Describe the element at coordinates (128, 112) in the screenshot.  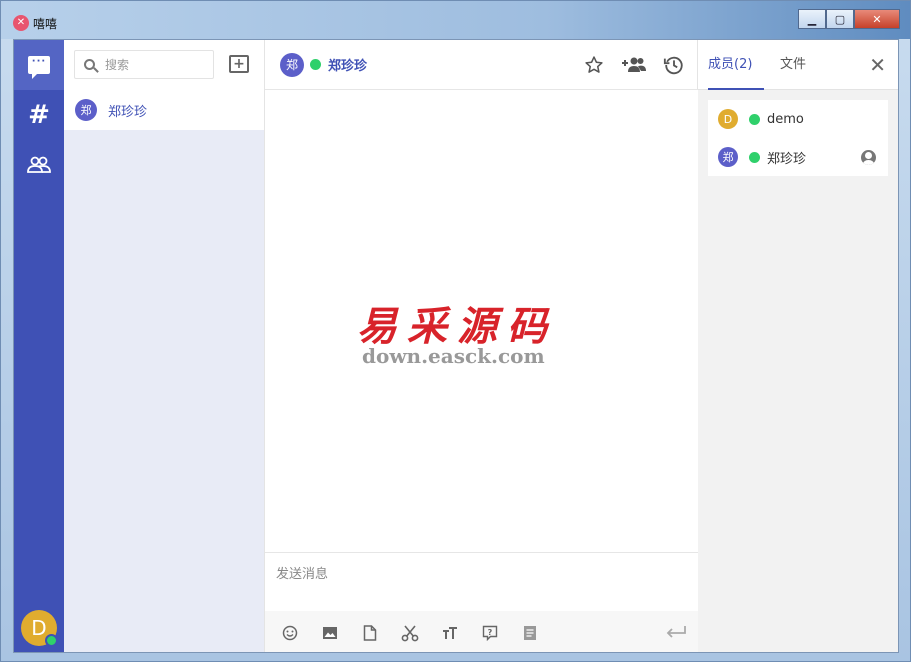
I see `conversation-name: 郑珍珍` at that location.